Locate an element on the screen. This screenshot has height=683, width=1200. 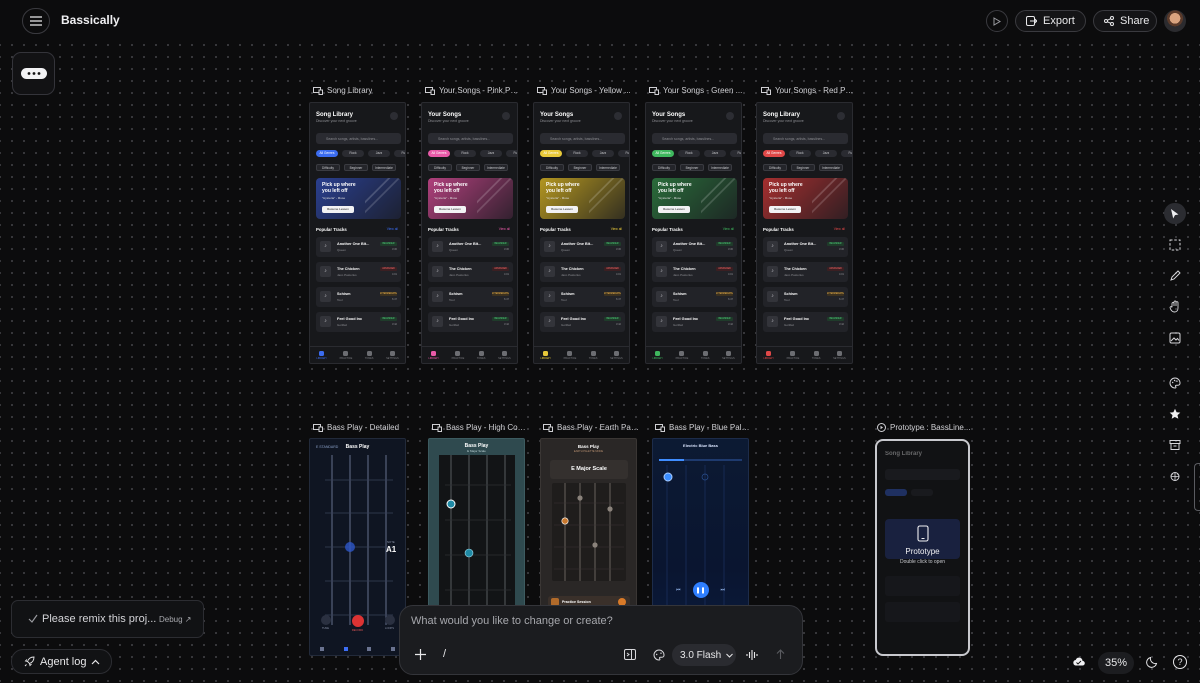
send-arrow-icon is located at coordinates (780, 654).